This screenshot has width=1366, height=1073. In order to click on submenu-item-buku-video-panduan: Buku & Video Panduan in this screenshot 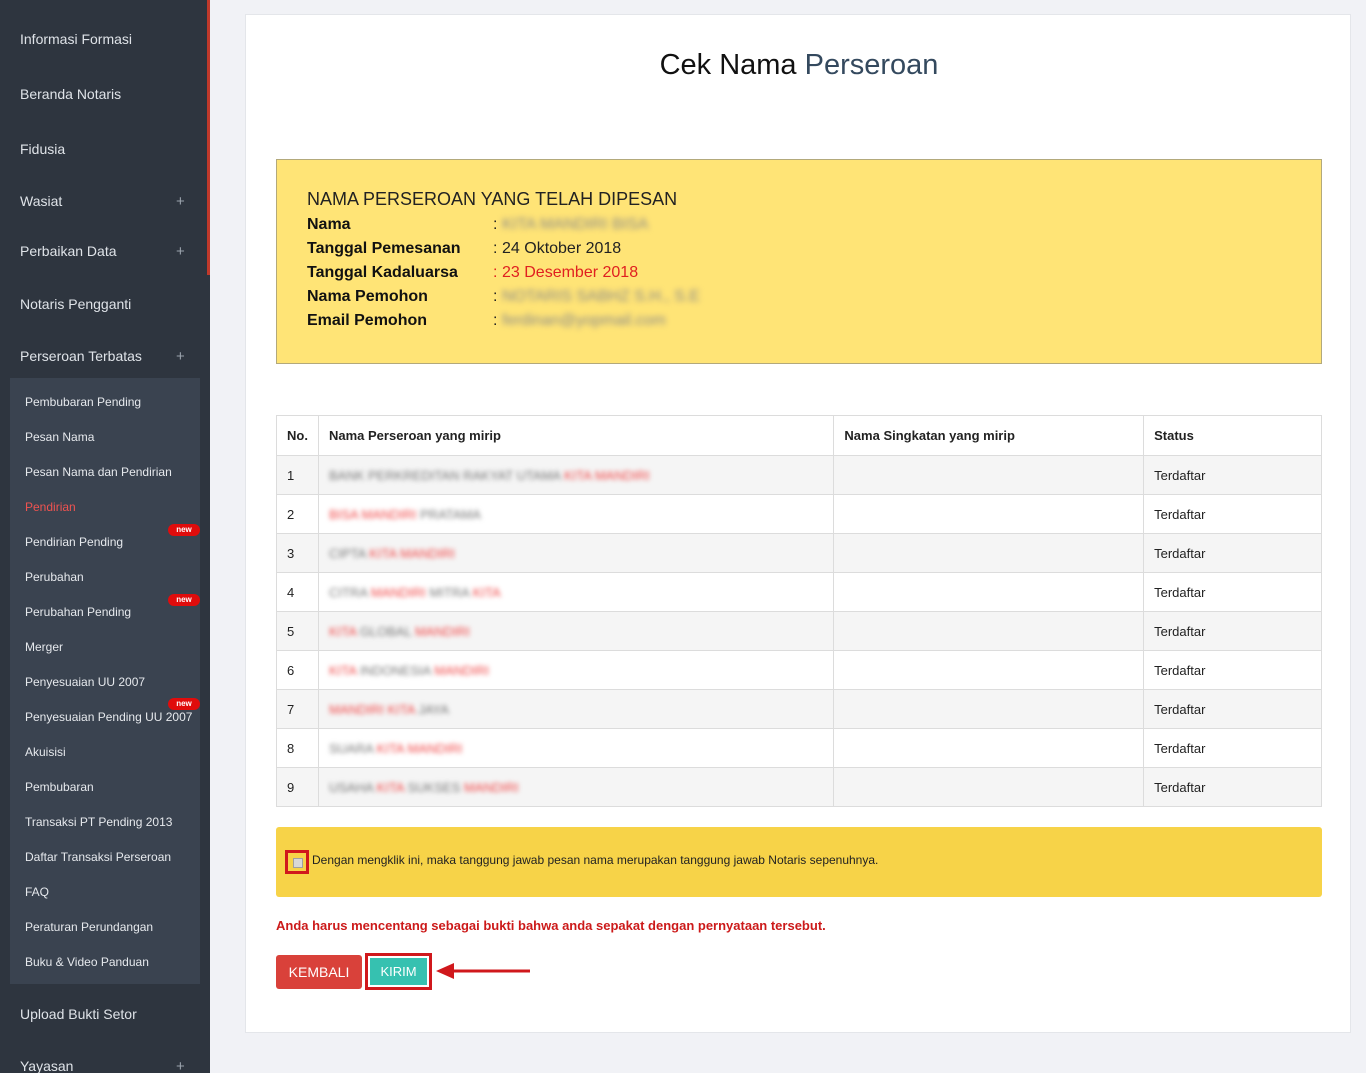, I will do `click(87, 962)`.